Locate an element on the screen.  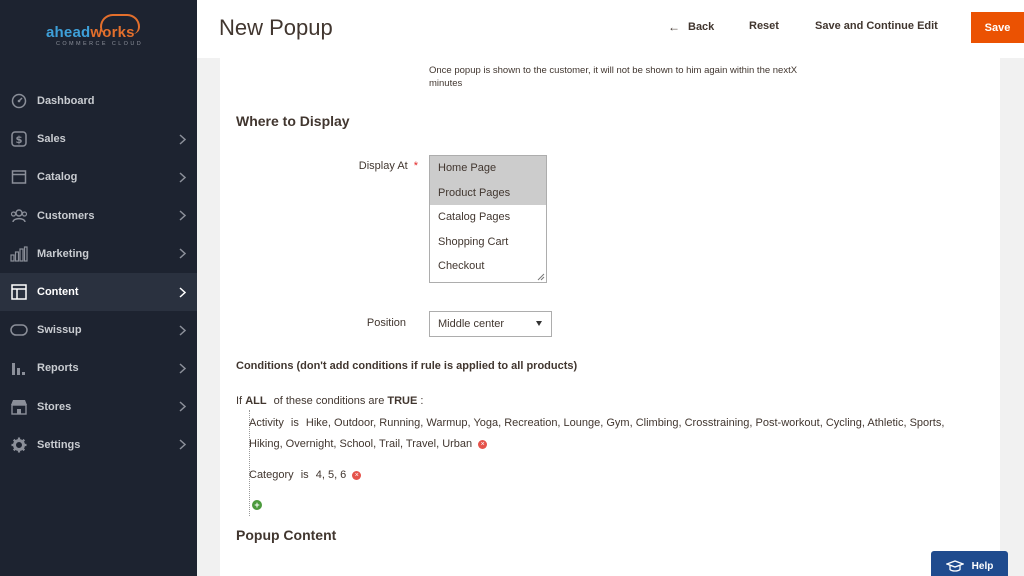
sidebar-item-label: Reports is located at coordinates (58, 368).